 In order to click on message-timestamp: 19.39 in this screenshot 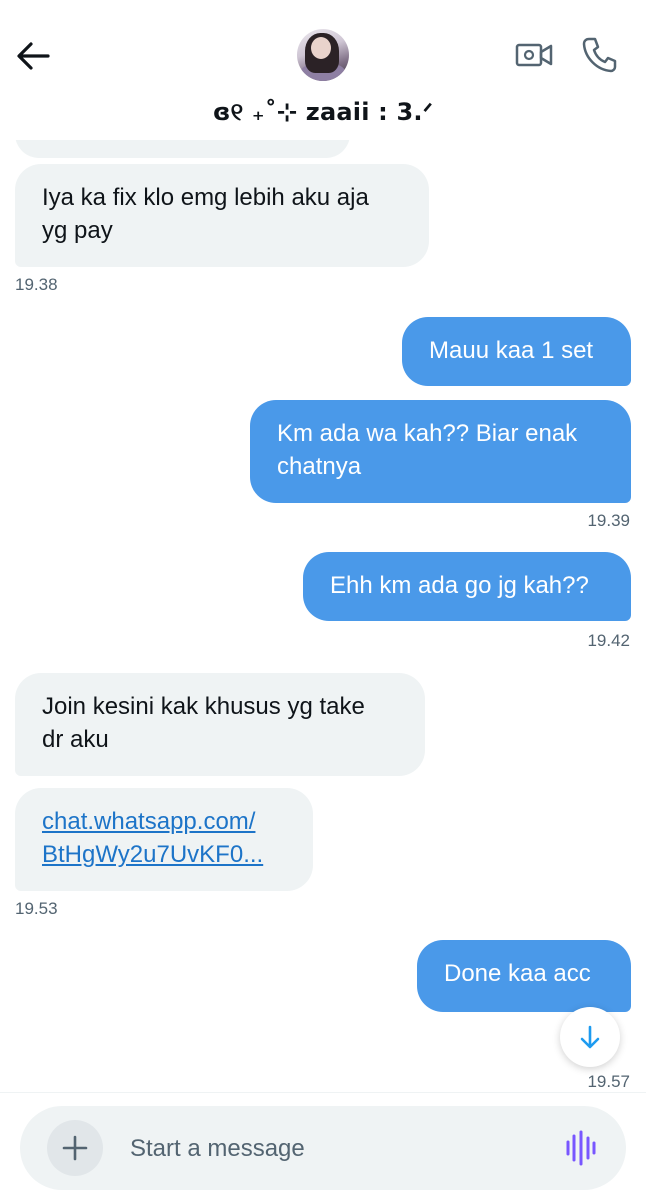, I will do `click(608, 520)`.